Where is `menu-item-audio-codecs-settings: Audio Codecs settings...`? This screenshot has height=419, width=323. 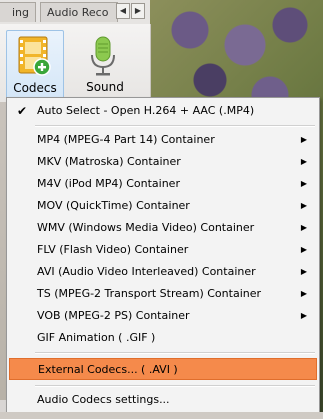 menu-item-audio-codecs-settings: Audio Codecs settings... is located at coordinates (163, 400).